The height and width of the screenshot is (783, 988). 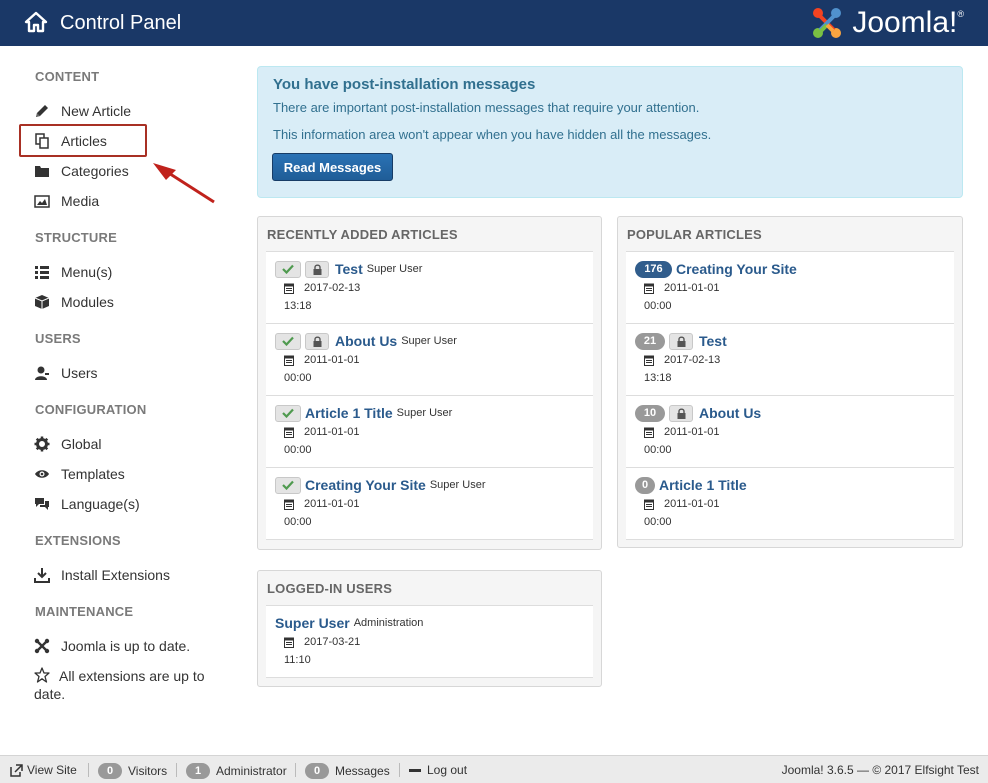 What do you see at coordinates (121, 23) in the screenshot?
I see `page-title: Control Panel` at bounding box center [121, 23].